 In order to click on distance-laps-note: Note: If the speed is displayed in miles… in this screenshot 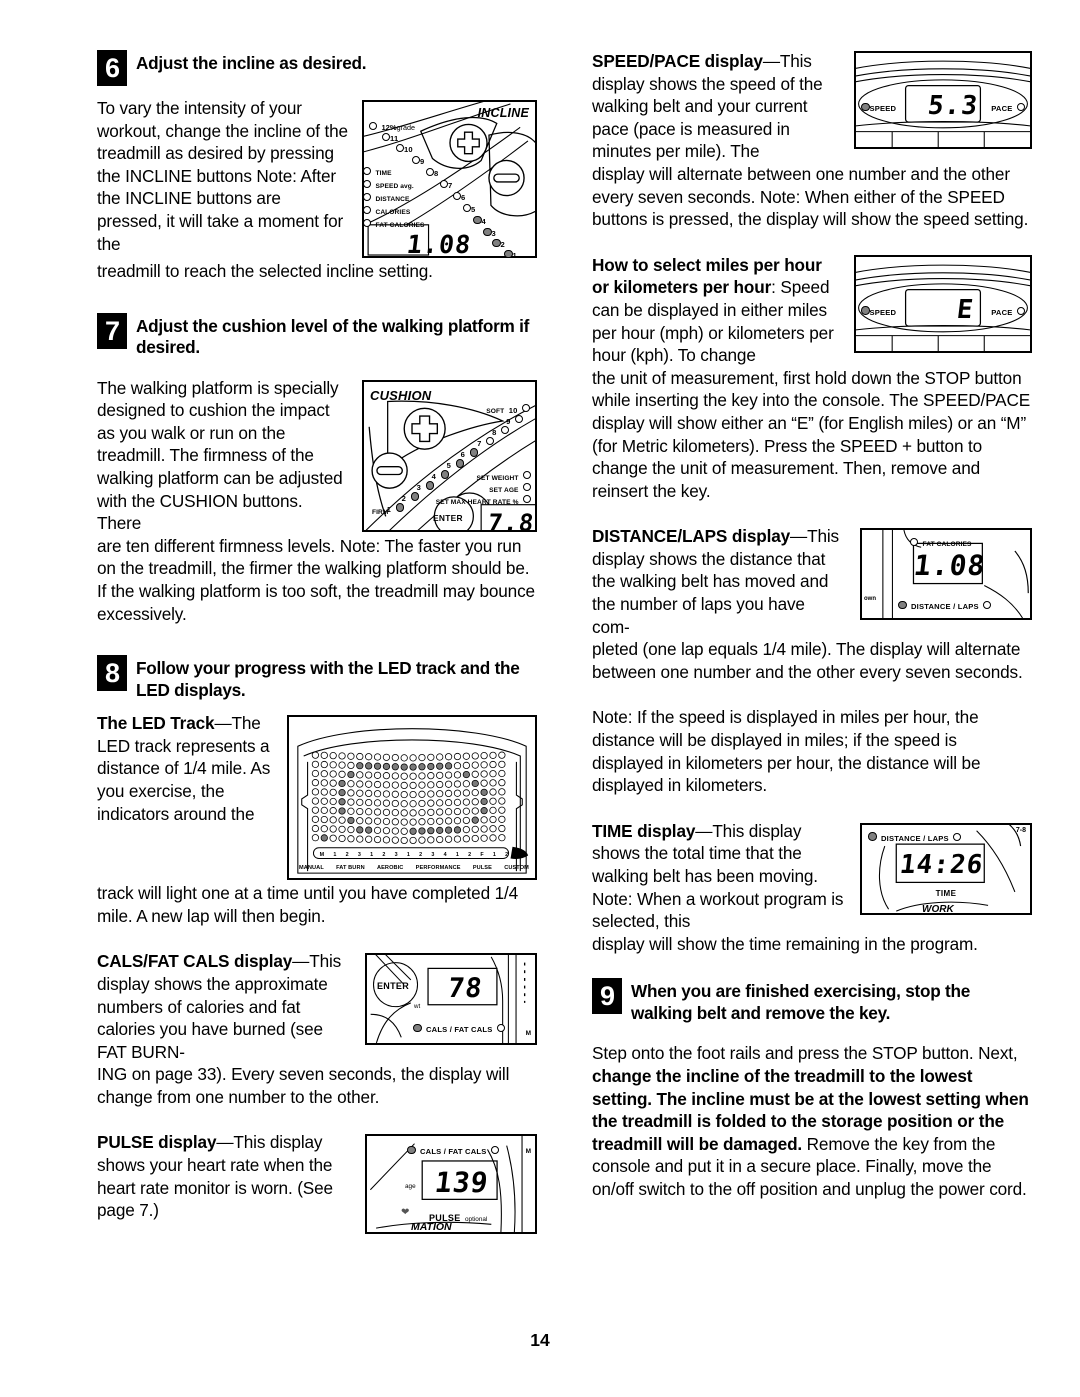, I will do `click(786, 751)`.